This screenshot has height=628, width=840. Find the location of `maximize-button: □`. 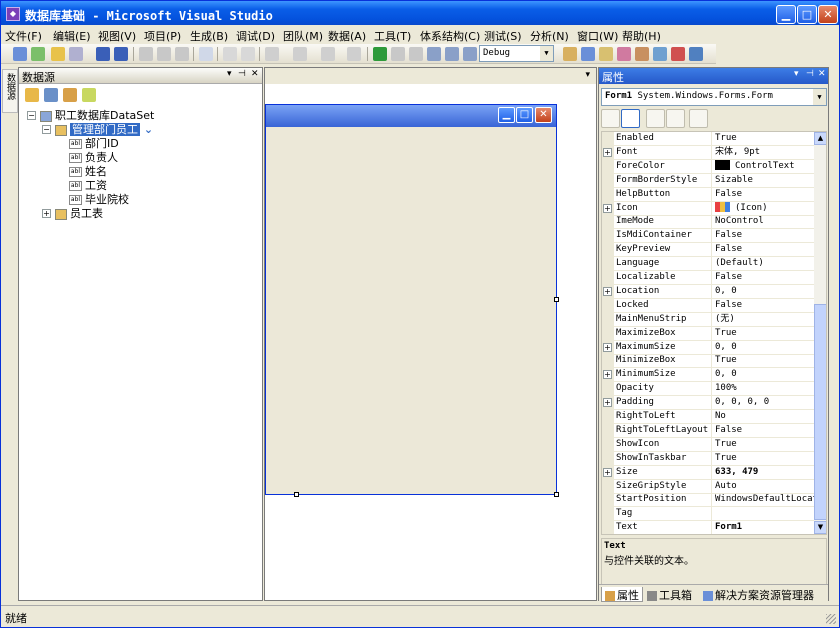

maximize-button: □ is located at coordinates (807, 14).